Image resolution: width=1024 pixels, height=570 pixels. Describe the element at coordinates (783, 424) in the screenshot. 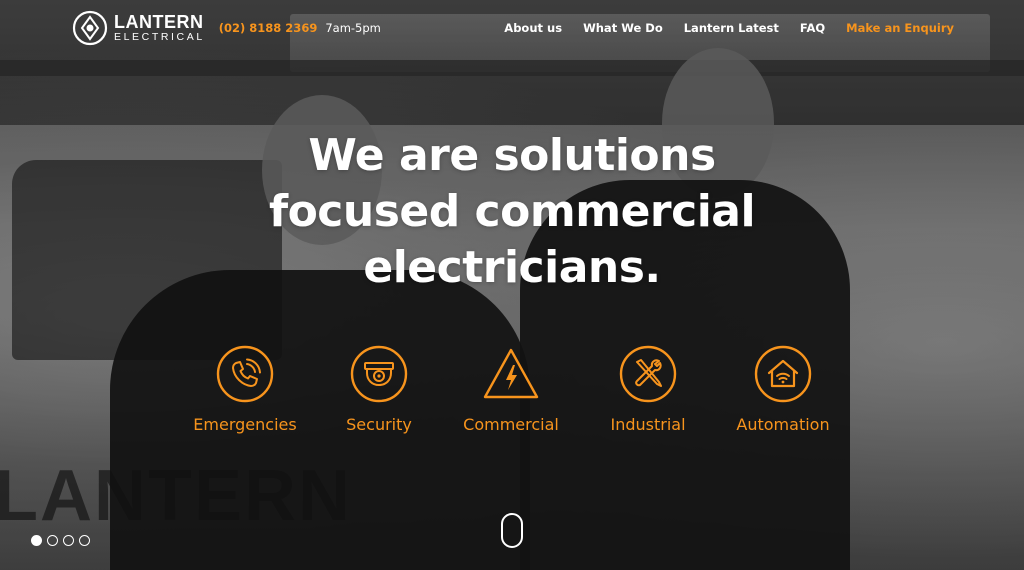

I see `service-label: Automation` at that location.